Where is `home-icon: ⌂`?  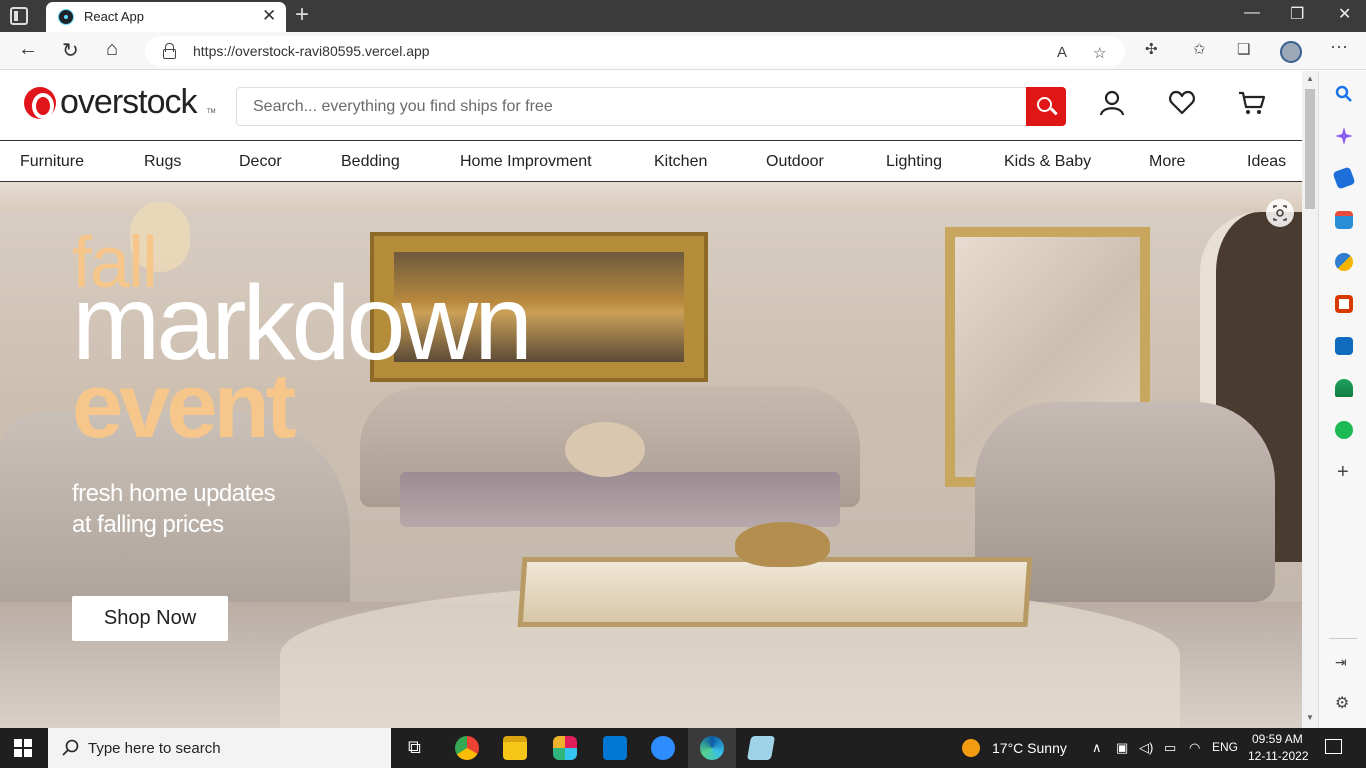 home-icon: ⌂ is located at coordinates (112, 49).